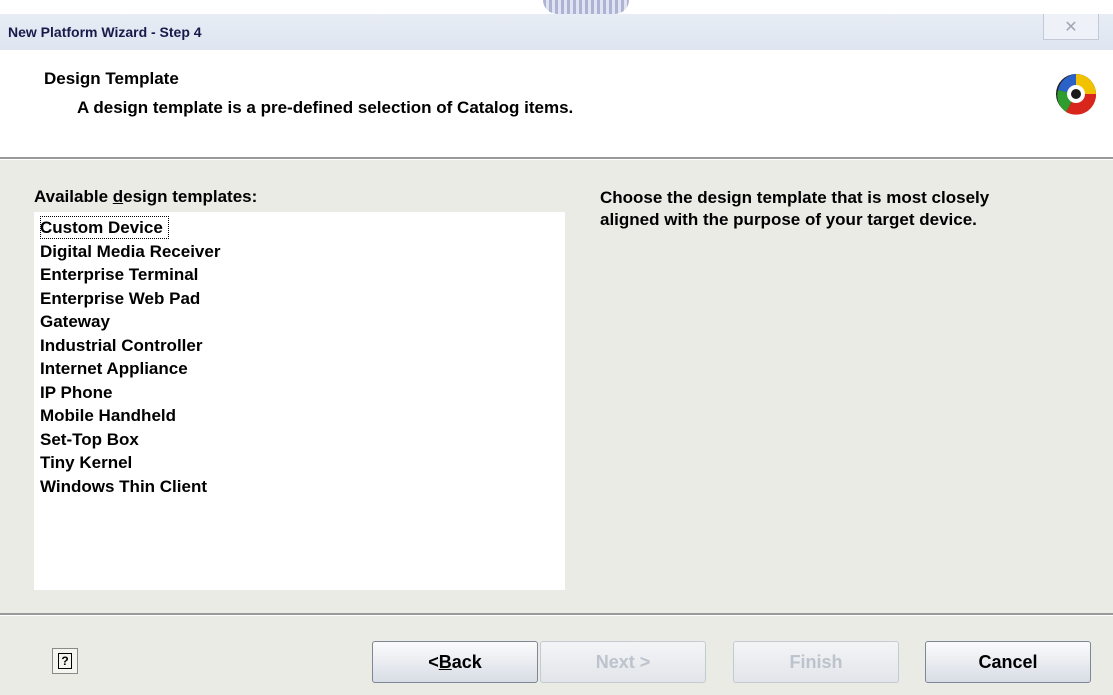 This screenshot has width=1113, height=695. I want to click on list-item: IP Phone, so click(76, 392).